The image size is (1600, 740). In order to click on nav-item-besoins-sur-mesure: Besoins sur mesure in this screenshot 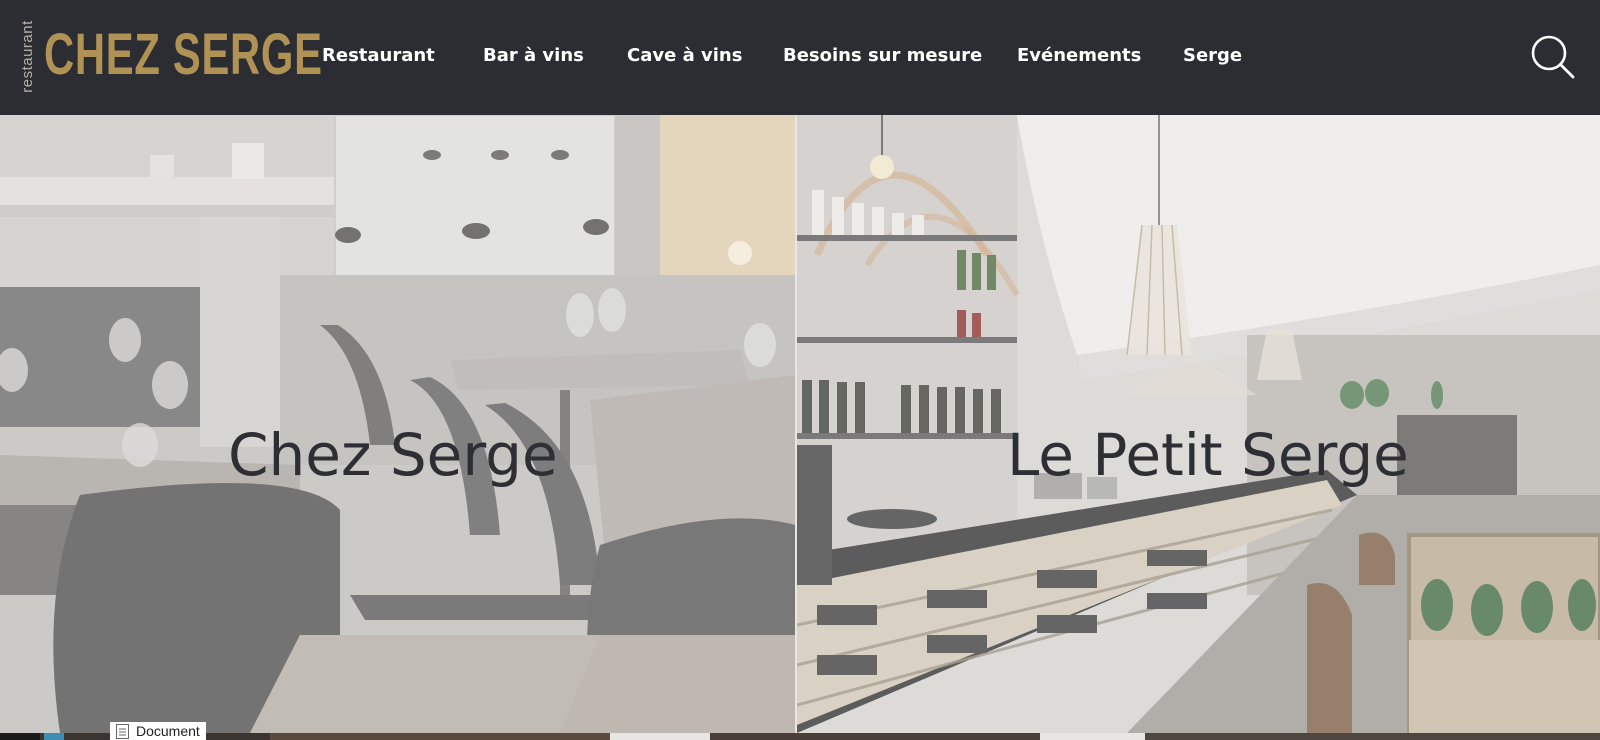, I will do `click(882, 56)`.